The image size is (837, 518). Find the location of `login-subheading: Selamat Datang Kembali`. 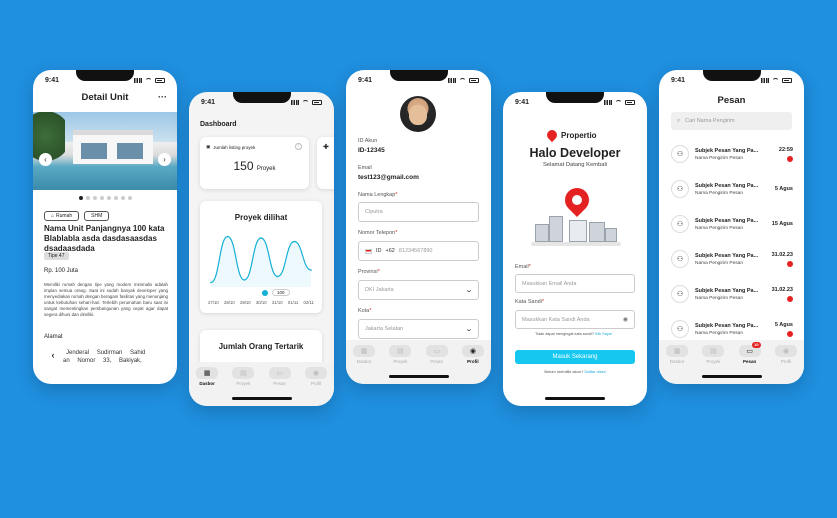

login-subheading: Selamat Datang Kembali is located at coordinates (575, 165).